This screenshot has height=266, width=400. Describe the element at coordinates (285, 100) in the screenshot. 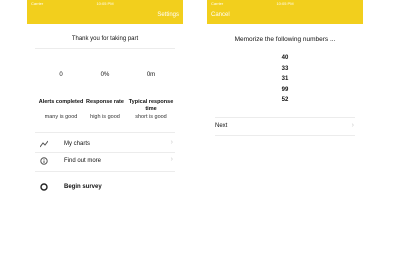

I see `number-item: 52` at that location.